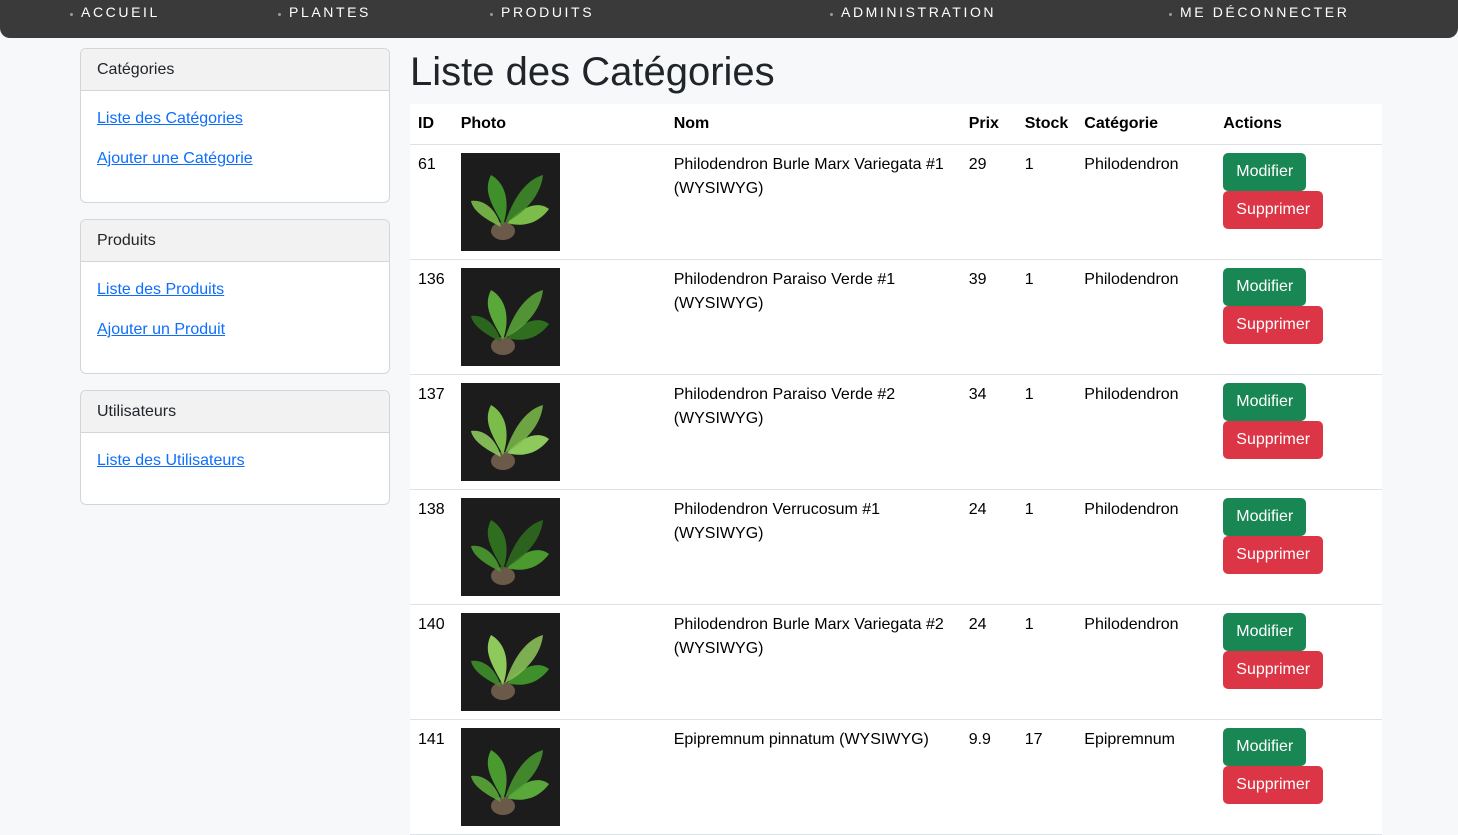 This screenshot has width=1458, height=835. Describe the element at coordinates (235, 159) in the screenshot. I see `link-ajouter-categorie: Ajouter une Catégorie` at that location.